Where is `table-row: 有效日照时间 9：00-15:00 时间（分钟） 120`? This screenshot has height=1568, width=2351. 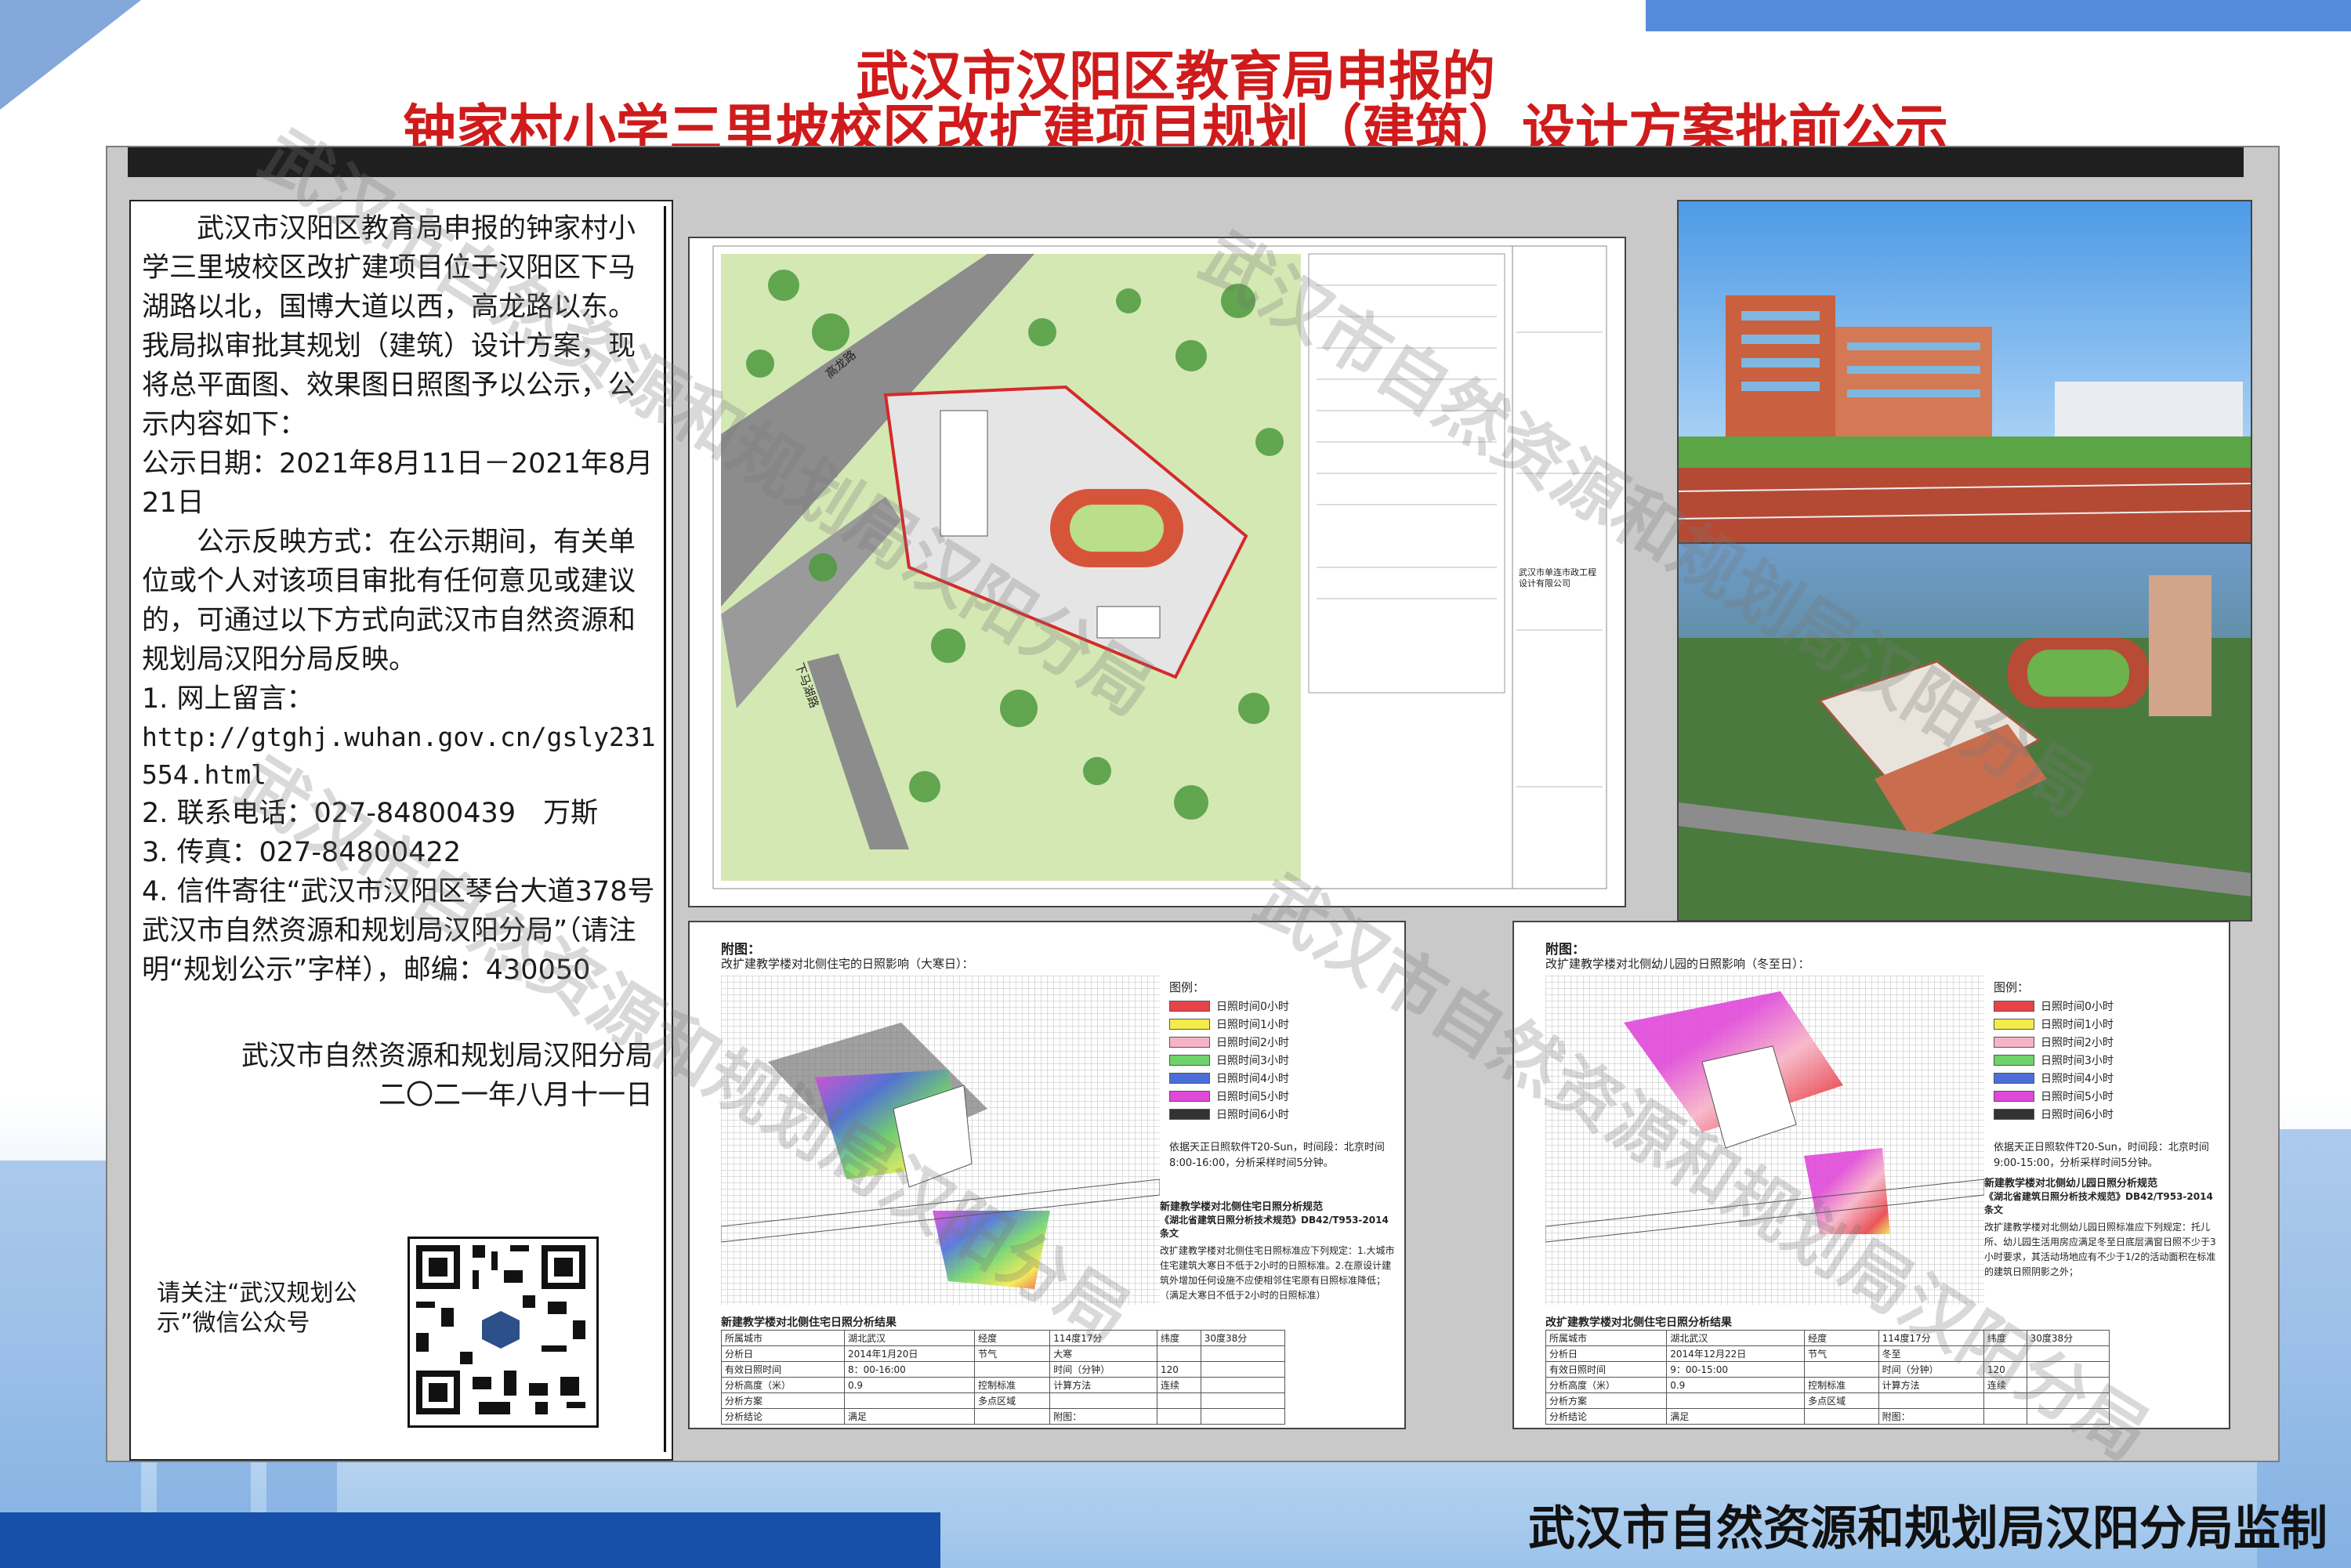 table-row: 有效日照时间 9：00-15:00 时间（分钟） 120 is located at coordinates (1827, 1370).